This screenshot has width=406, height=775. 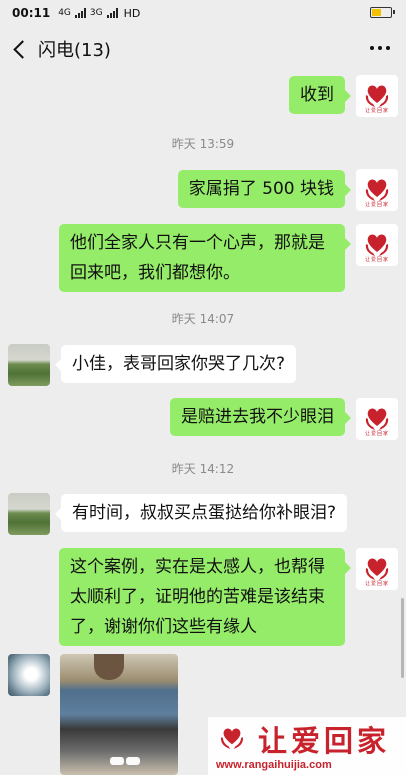 What do you see at coordinates (132, 13) in the screenshot?
I see `hd-label: HD` at bounding box center [132, 13].